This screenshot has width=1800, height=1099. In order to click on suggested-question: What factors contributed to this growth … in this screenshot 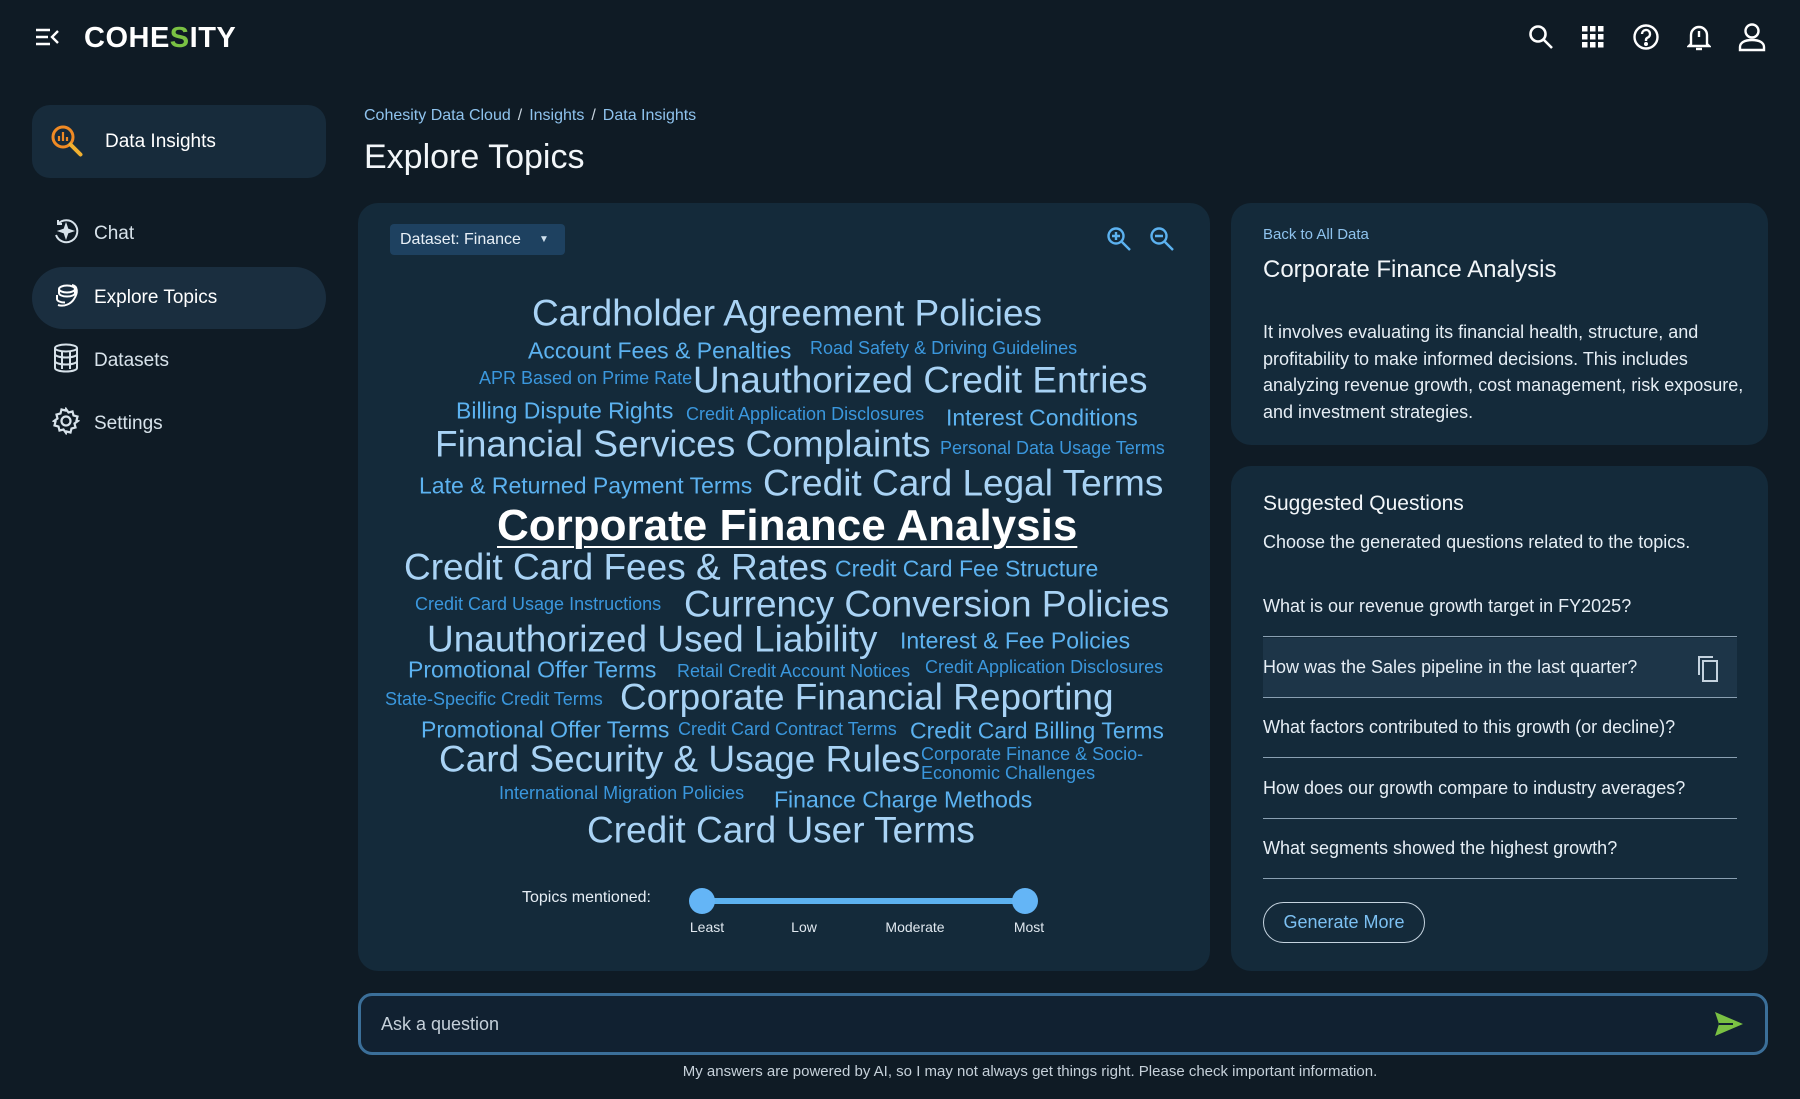, I will do `click(1500, 728)`.